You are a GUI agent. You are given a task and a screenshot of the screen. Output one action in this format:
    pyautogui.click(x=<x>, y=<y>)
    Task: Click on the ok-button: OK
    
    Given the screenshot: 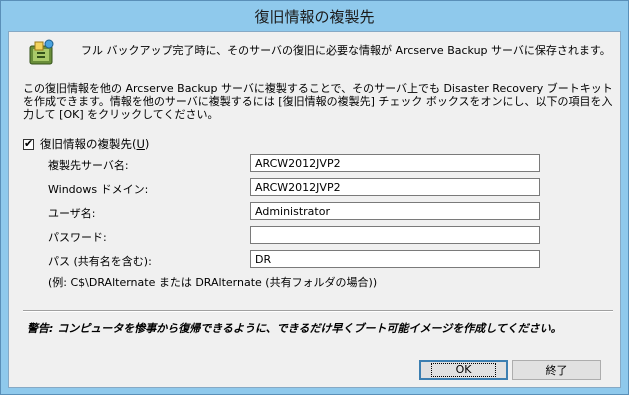 What is the action you would take?
    pyautogui.click(x=463, y=370)
    